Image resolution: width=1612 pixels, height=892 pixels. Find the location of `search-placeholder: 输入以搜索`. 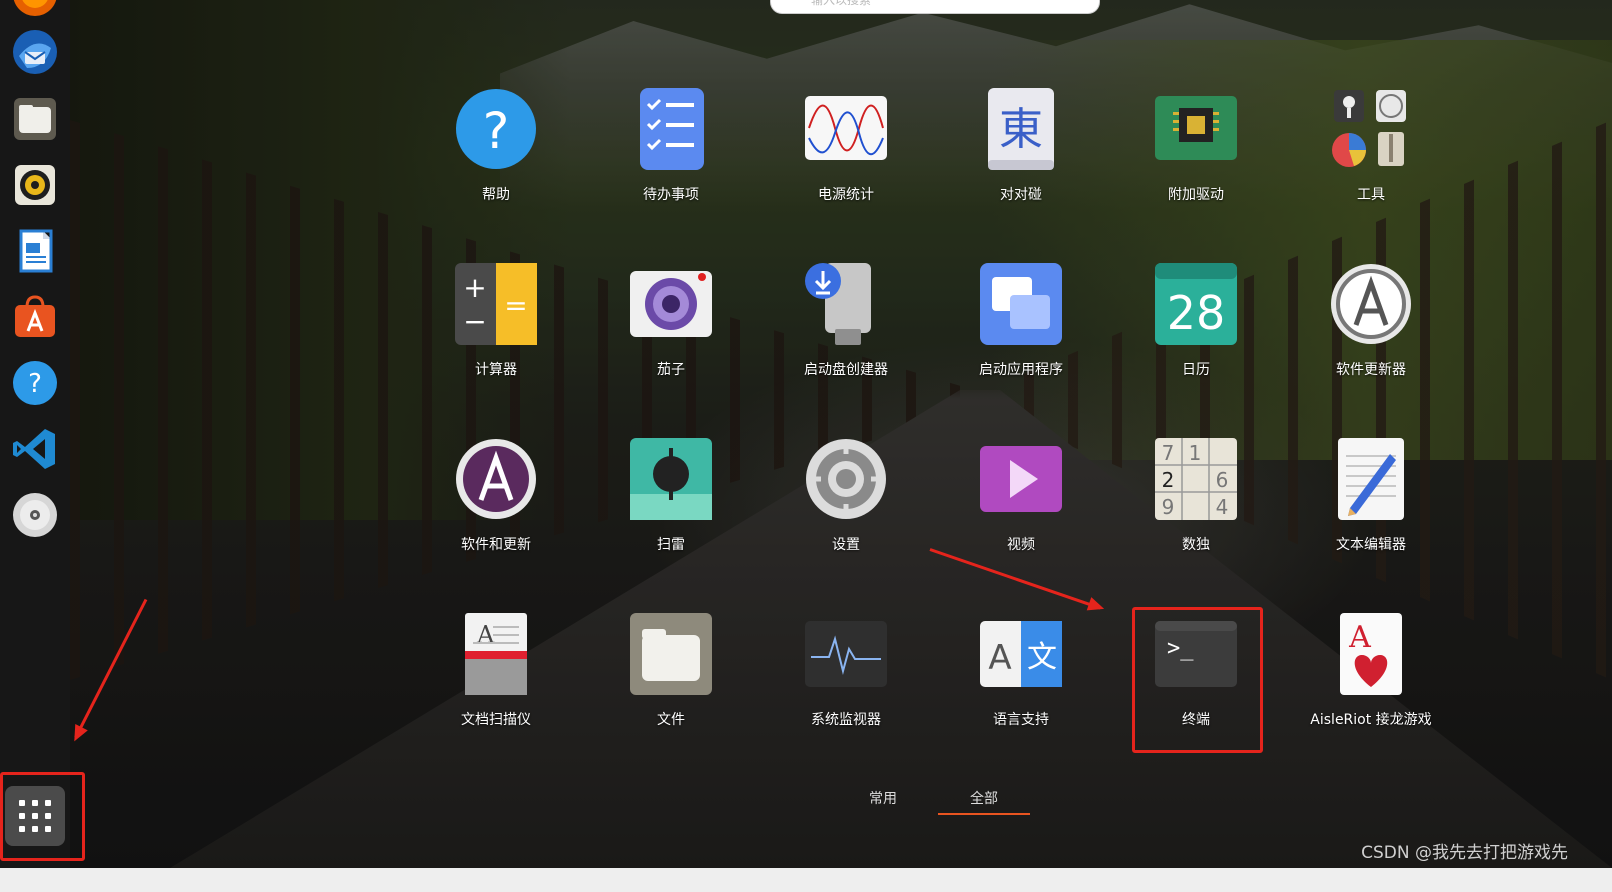

search-placeholder: 输入以搜索 is located at coordinates (841, 3).